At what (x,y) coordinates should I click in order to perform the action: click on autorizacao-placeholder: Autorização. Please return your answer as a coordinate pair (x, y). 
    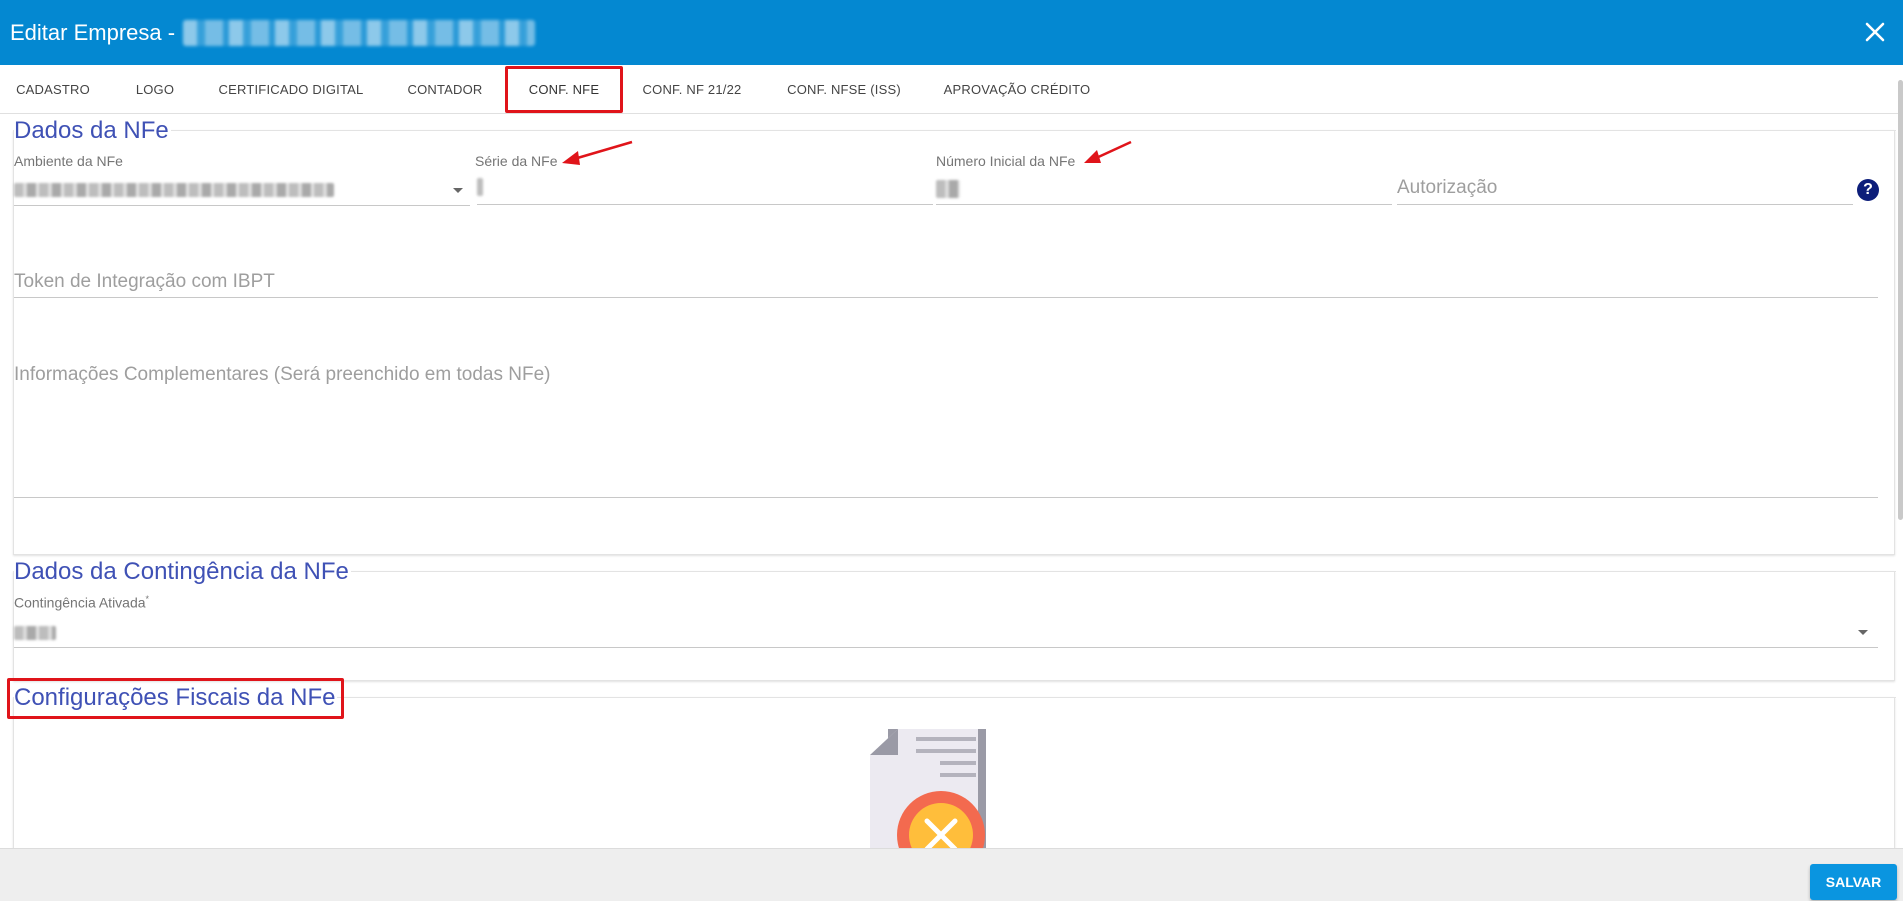
    Looking at the image, I should click on (1447, 187).